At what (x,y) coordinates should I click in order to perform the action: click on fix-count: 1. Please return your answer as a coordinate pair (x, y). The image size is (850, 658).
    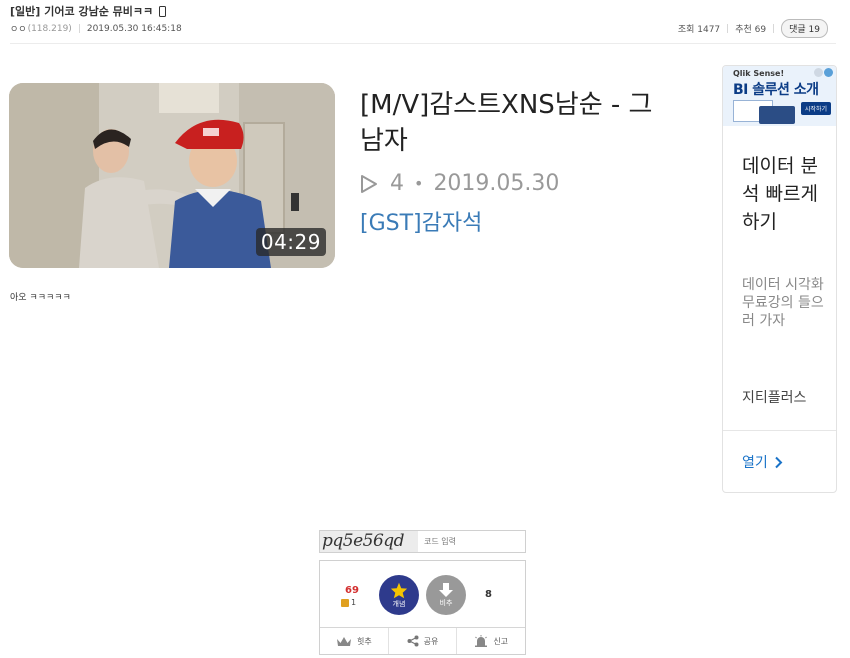
    Looking at the image, I should click on (348, 602).